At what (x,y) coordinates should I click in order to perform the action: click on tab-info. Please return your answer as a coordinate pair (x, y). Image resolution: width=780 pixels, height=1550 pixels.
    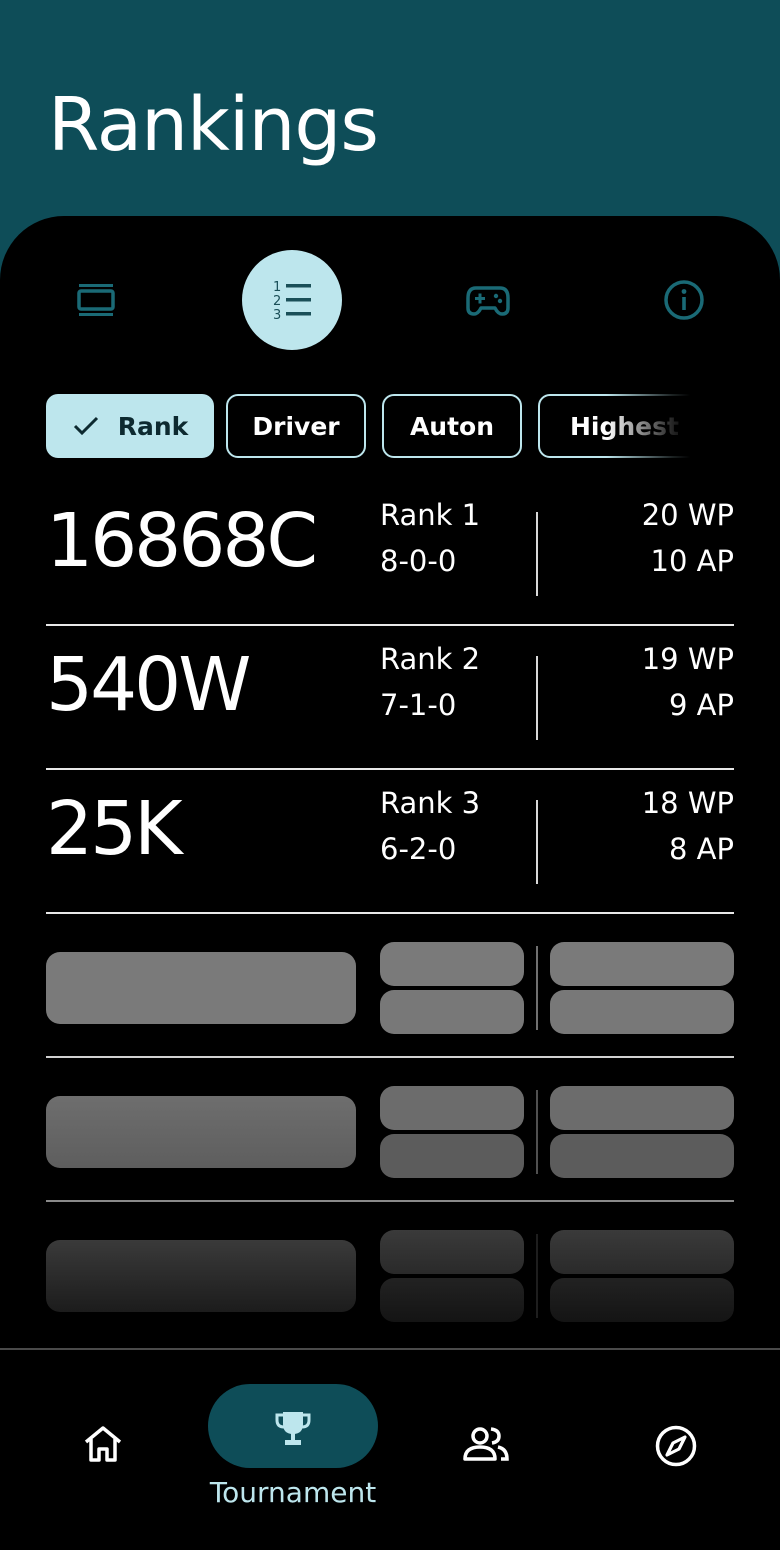
    Looking at the image, I should click on (684, 300).